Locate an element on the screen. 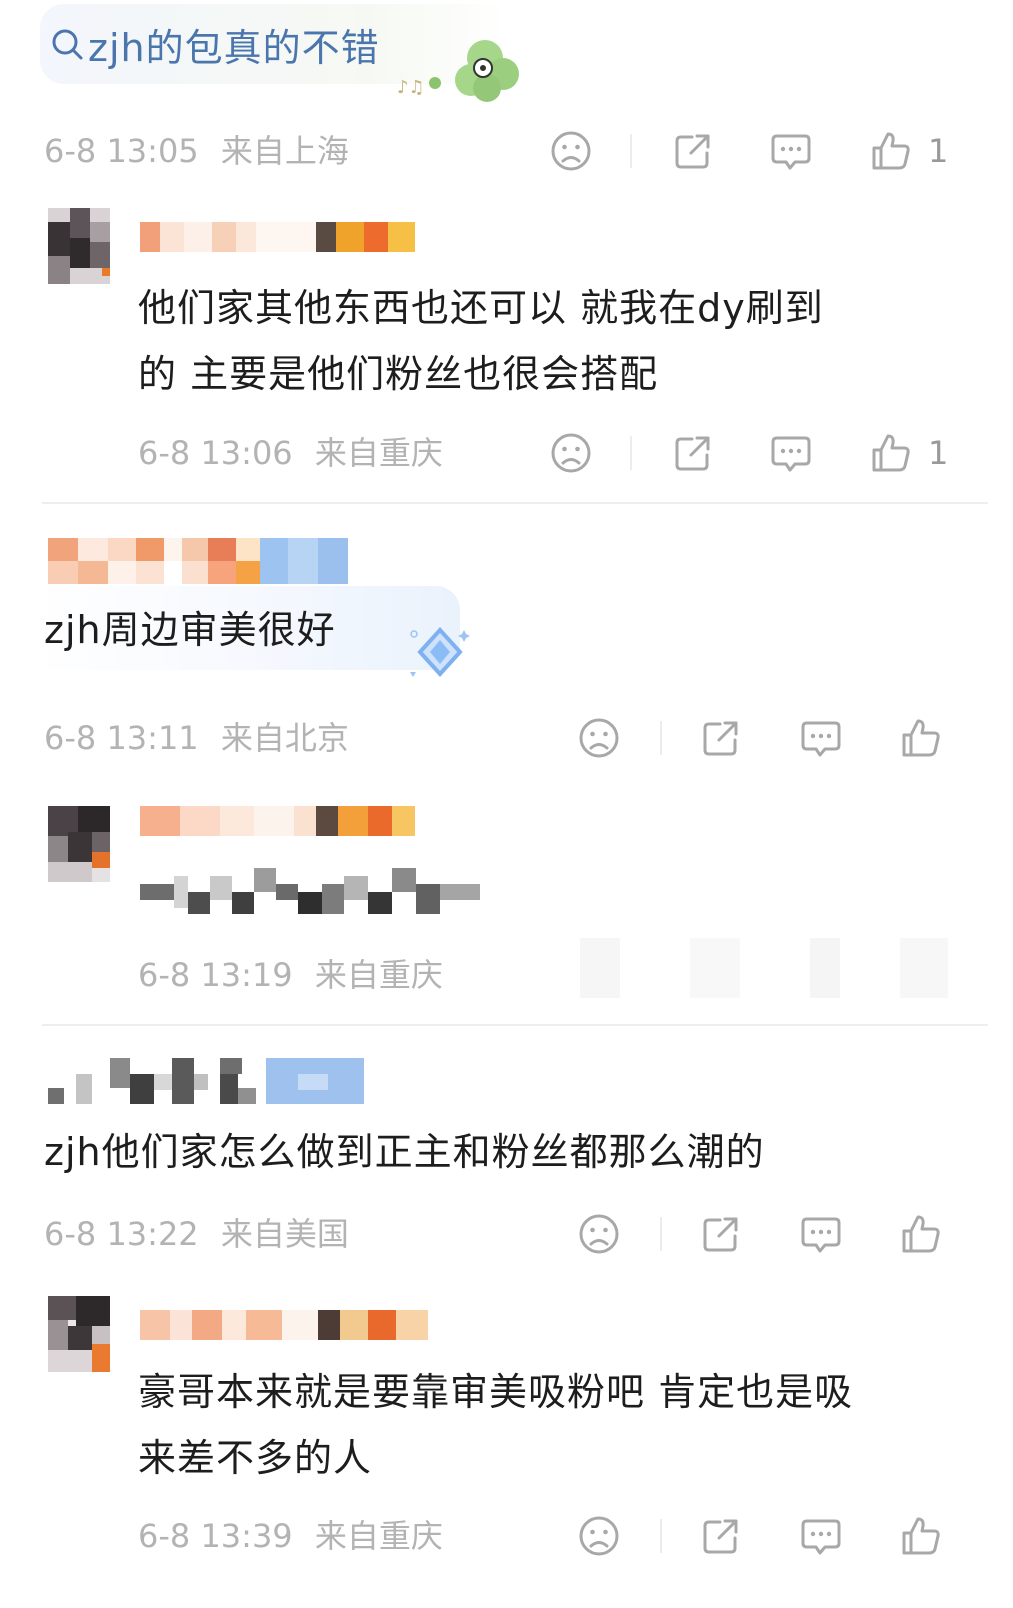 This screenshot has height=1608, width=1013. comment-meta: 6-8 13:06 来自重庆 is located at coordinates (290, 453).